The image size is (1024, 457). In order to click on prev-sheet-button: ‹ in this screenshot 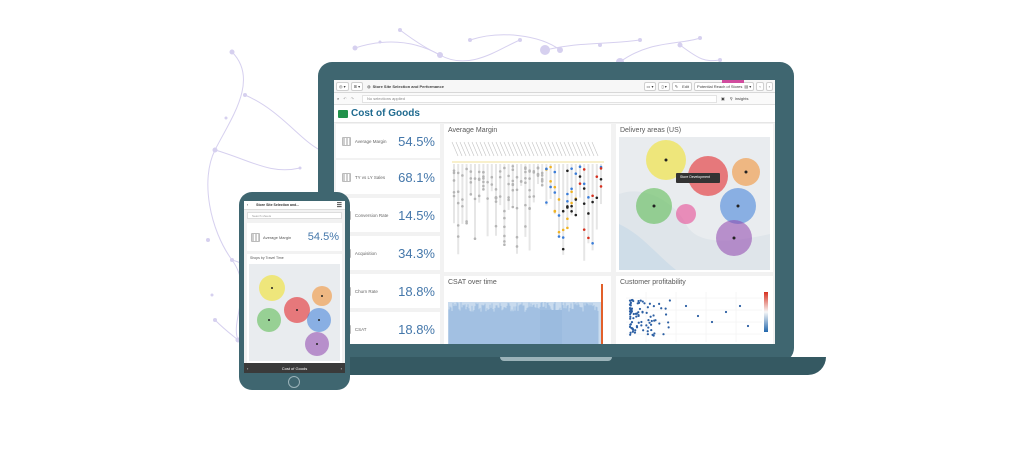, I will do `click(760, 86)`.